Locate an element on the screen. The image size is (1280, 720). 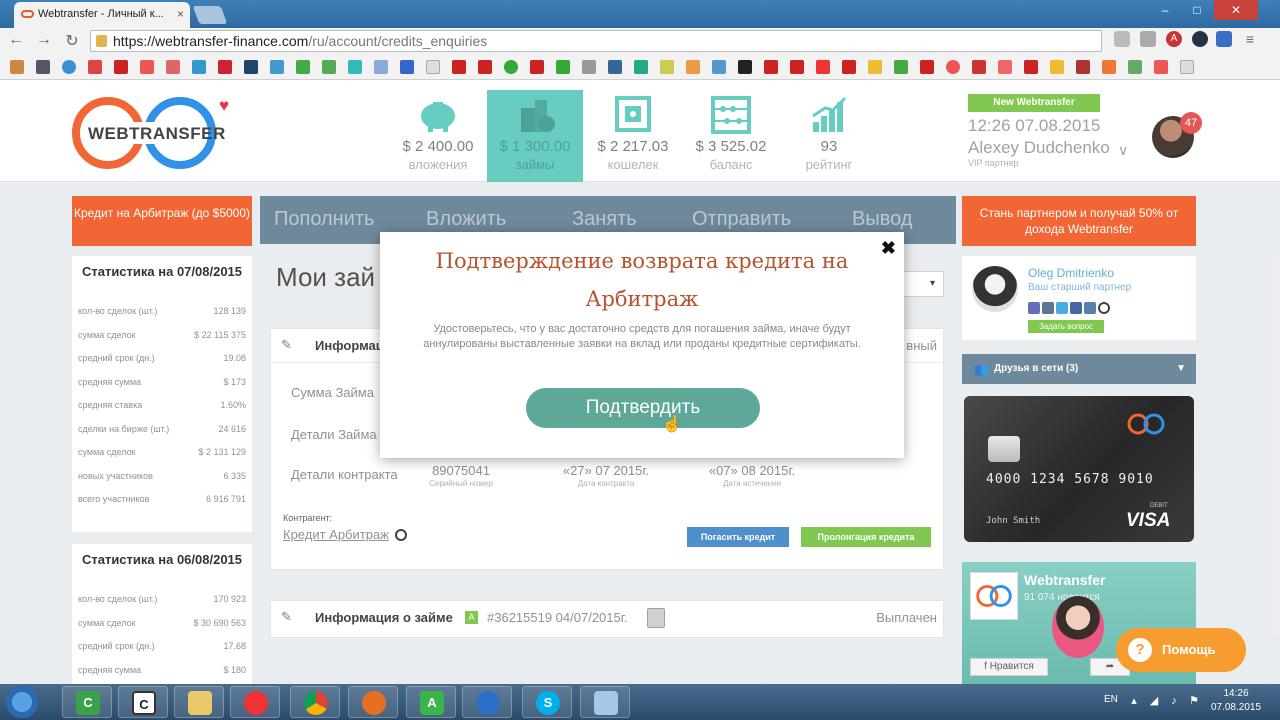
clock-date: 07.08.2015 is located at coordinates (1236, 707).